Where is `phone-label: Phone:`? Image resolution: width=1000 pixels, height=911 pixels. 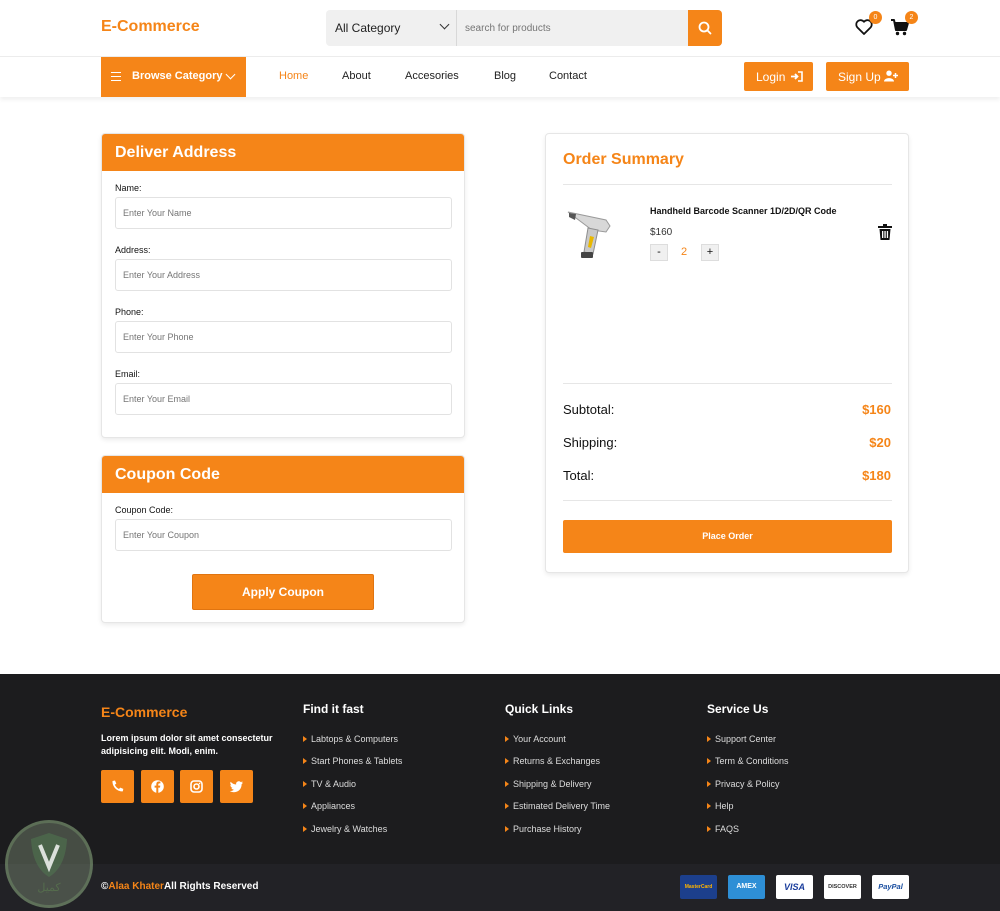
phone-label: Phone: is located at coordinates (129, 312).